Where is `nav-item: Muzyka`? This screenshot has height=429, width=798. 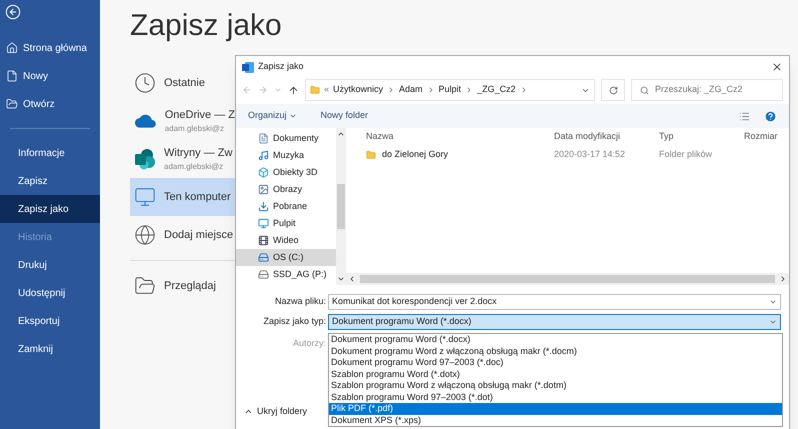
nav-item: Muzyka is located at coordinates (286, 155).